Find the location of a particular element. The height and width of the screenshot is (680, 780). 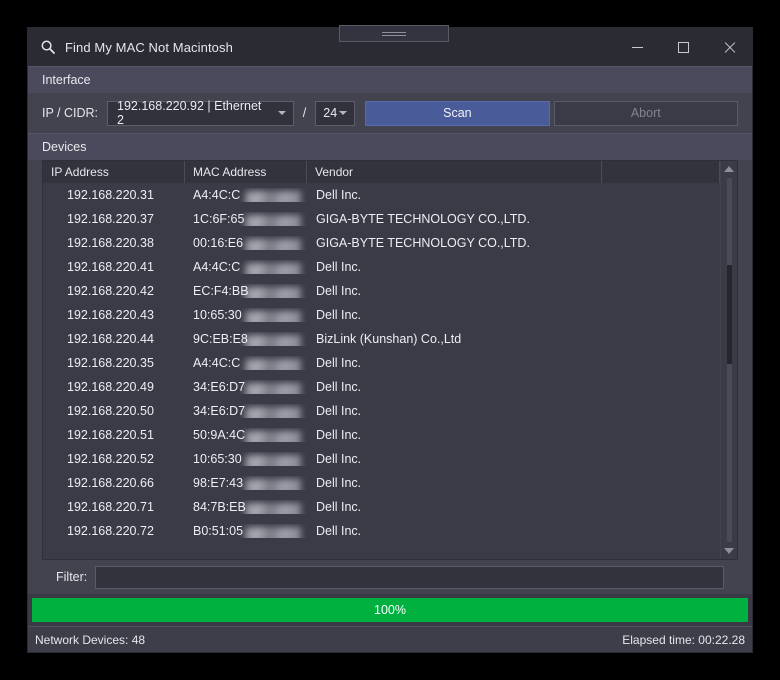

cell-mac-address: 9C:EB:E8 is located at coordinates (246, 339).